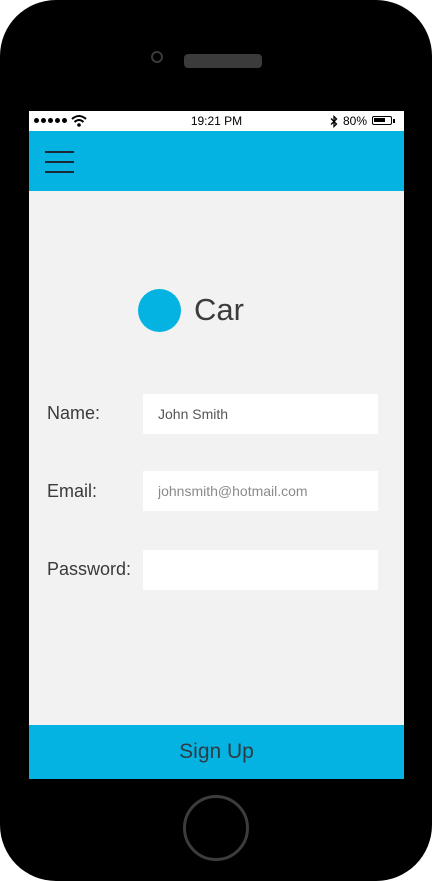  What do you see at coordinates (260, 570) in the screenshot?
I see `password-input` at bounding box center [260, 570].